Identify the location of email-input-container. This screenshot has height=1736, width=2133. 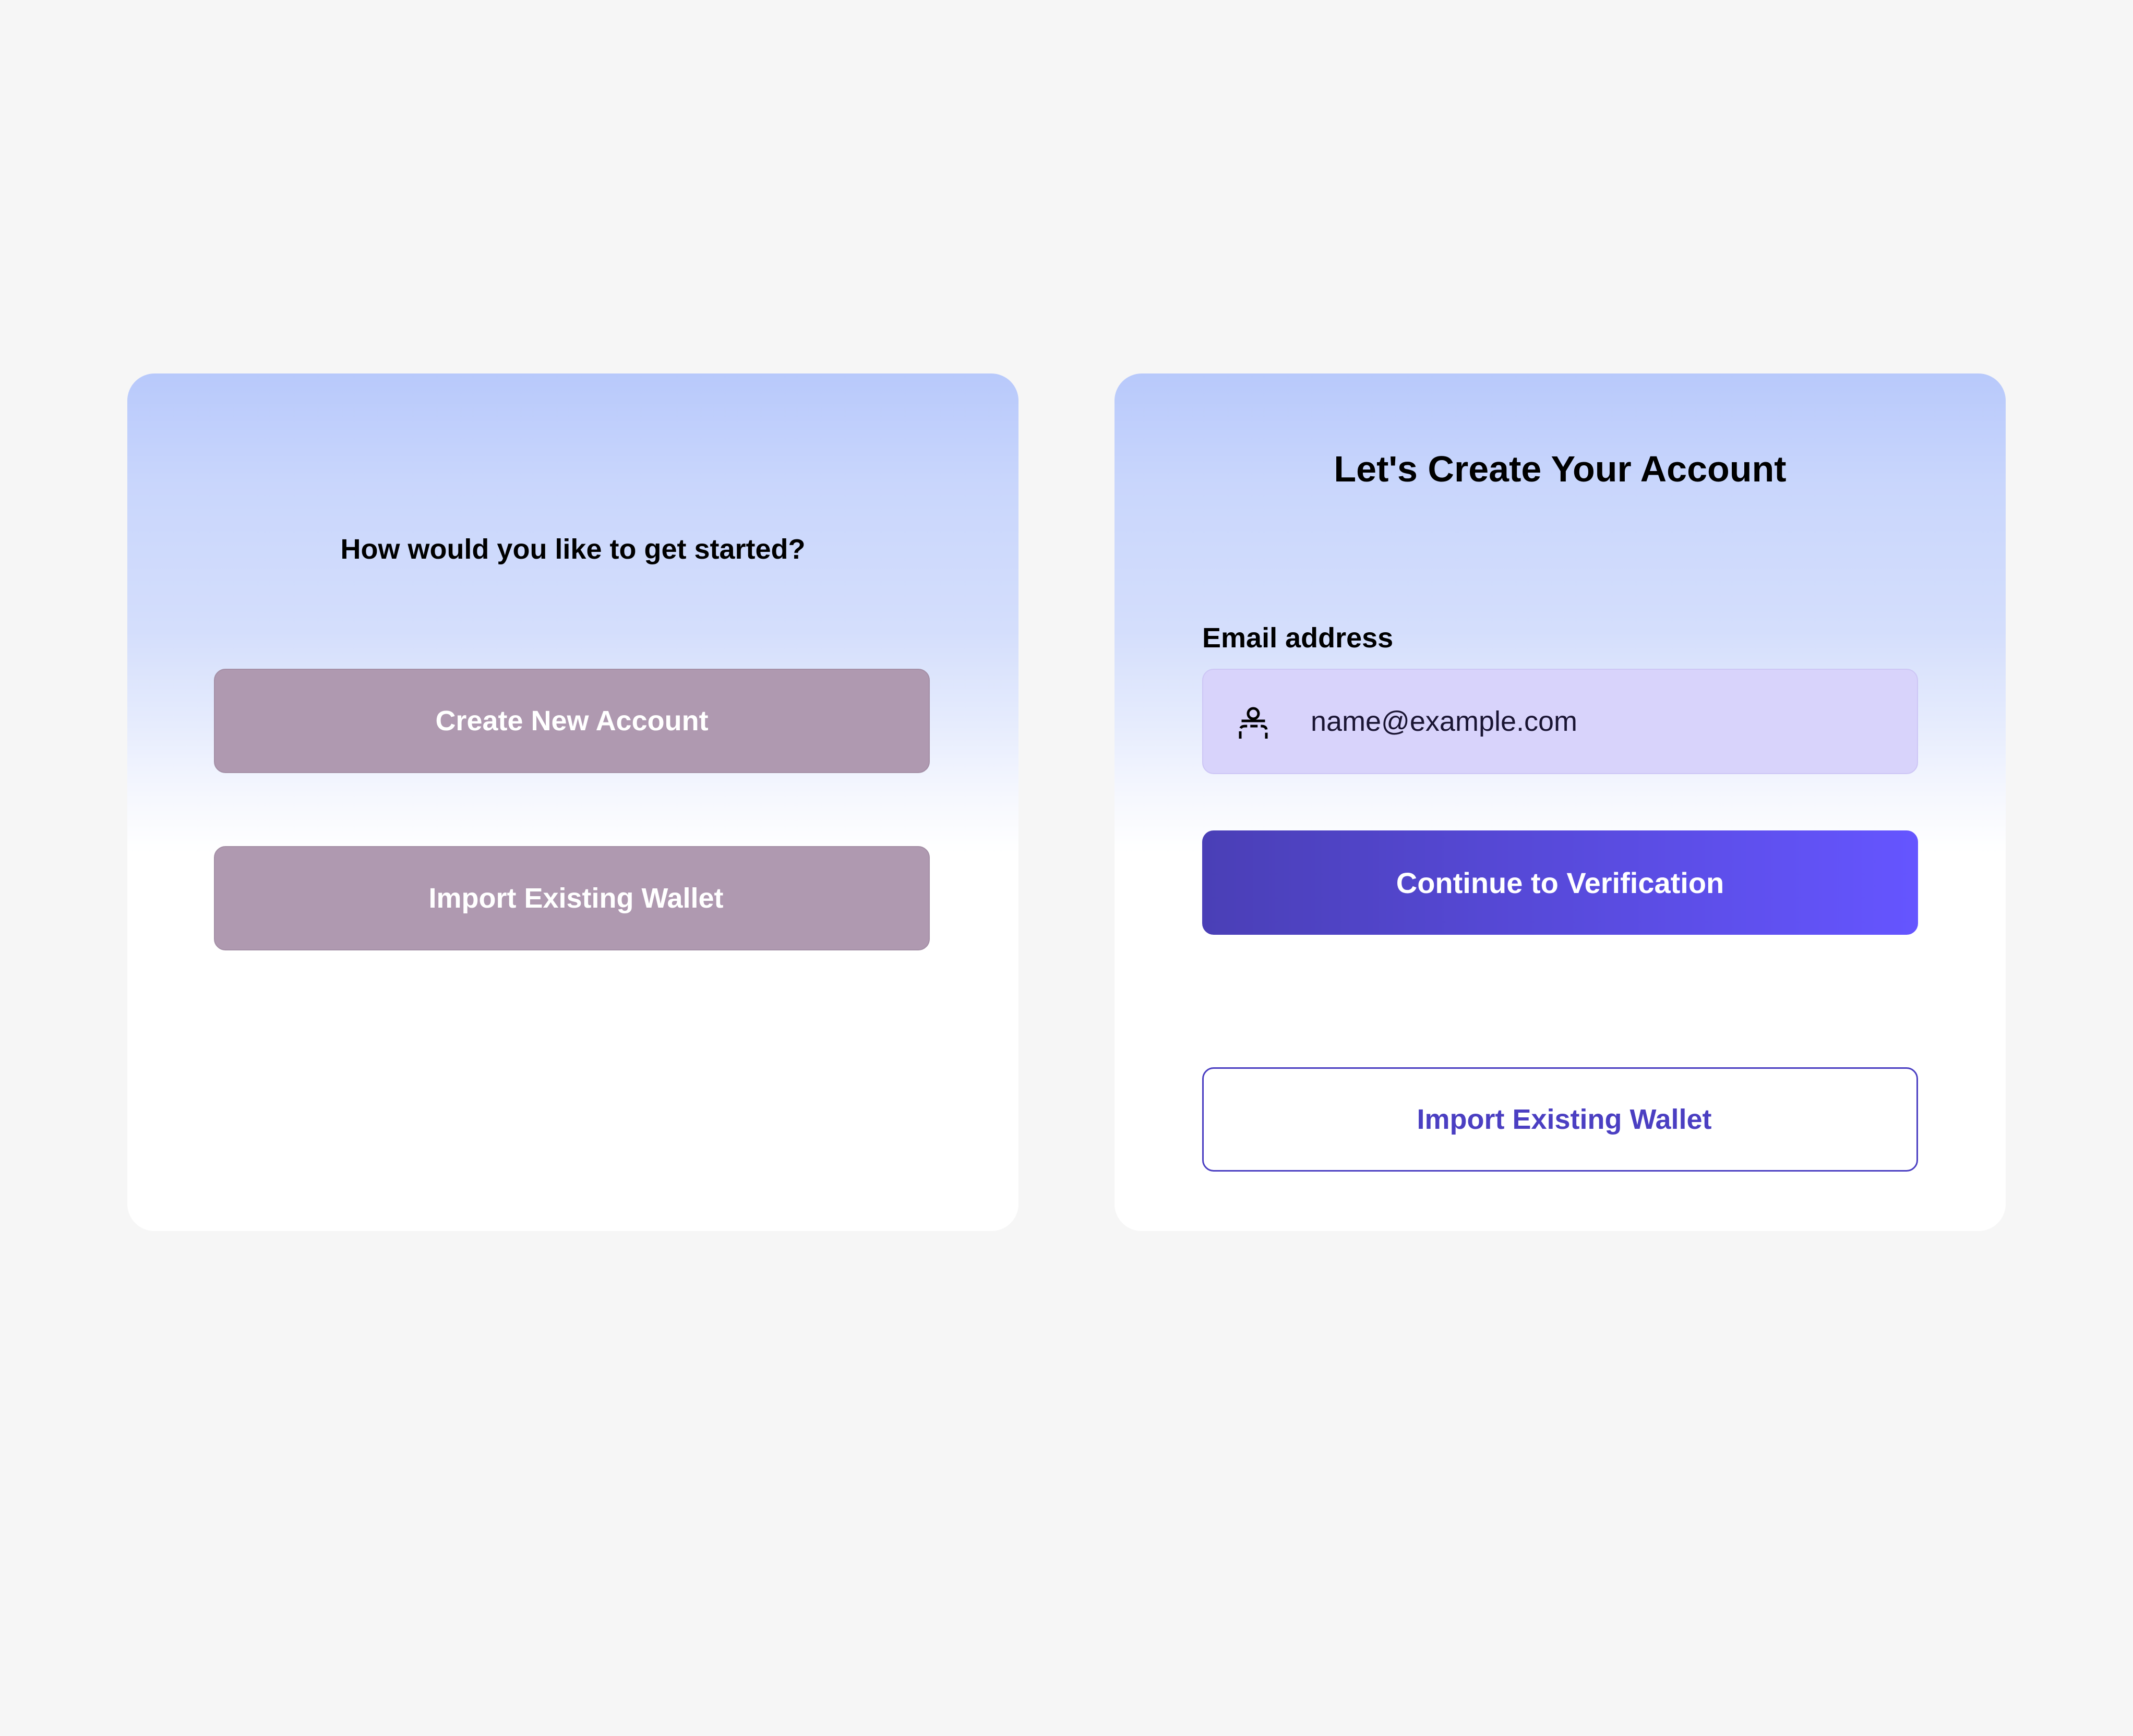
(1560, 722).